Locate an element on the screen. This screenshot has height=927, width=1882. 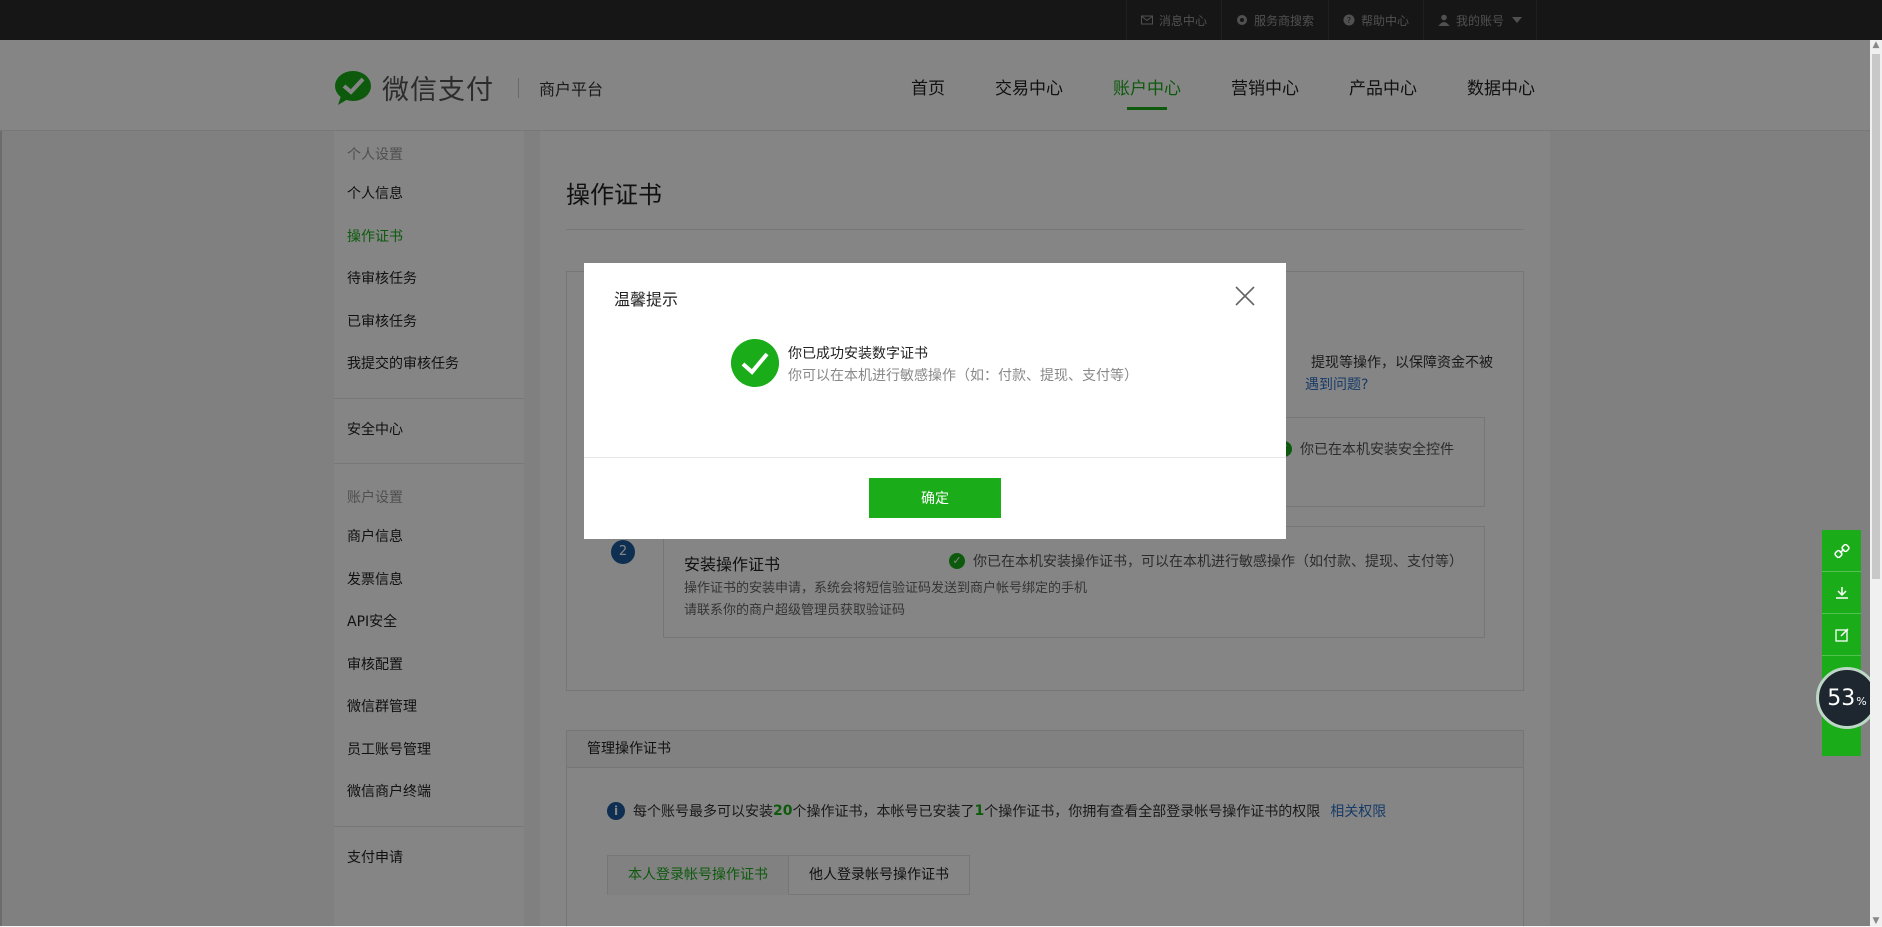
scrollbar-thumb is located at coordinates (1876, 316).